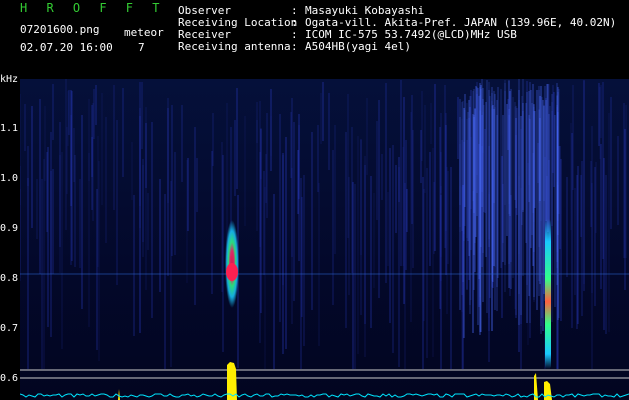 This screenshot has height=400, width=629. What do you see at coordinates (358, 46) in the screenshot?
I see `antenna-value: A504HB(yagi 4el)` at bounding box center [358, 46].